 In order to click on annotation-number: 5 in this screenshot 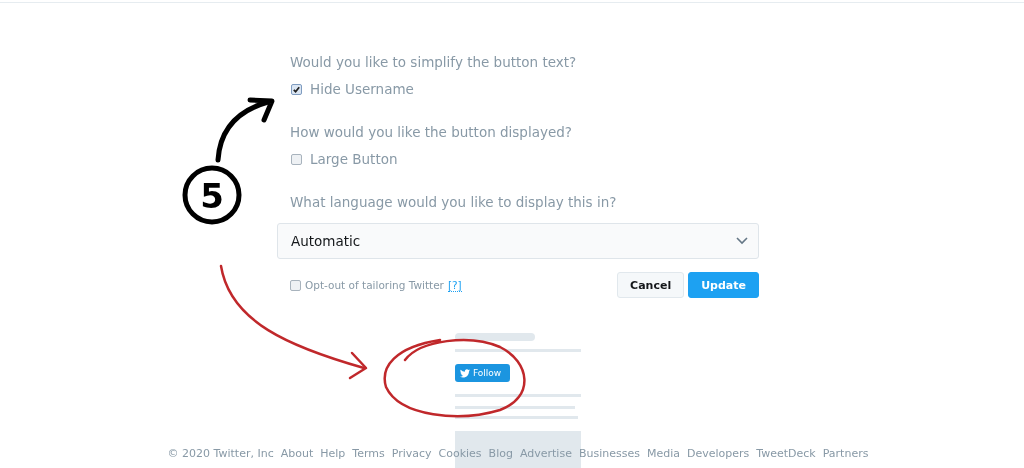, I will do `click(212, 196)`.